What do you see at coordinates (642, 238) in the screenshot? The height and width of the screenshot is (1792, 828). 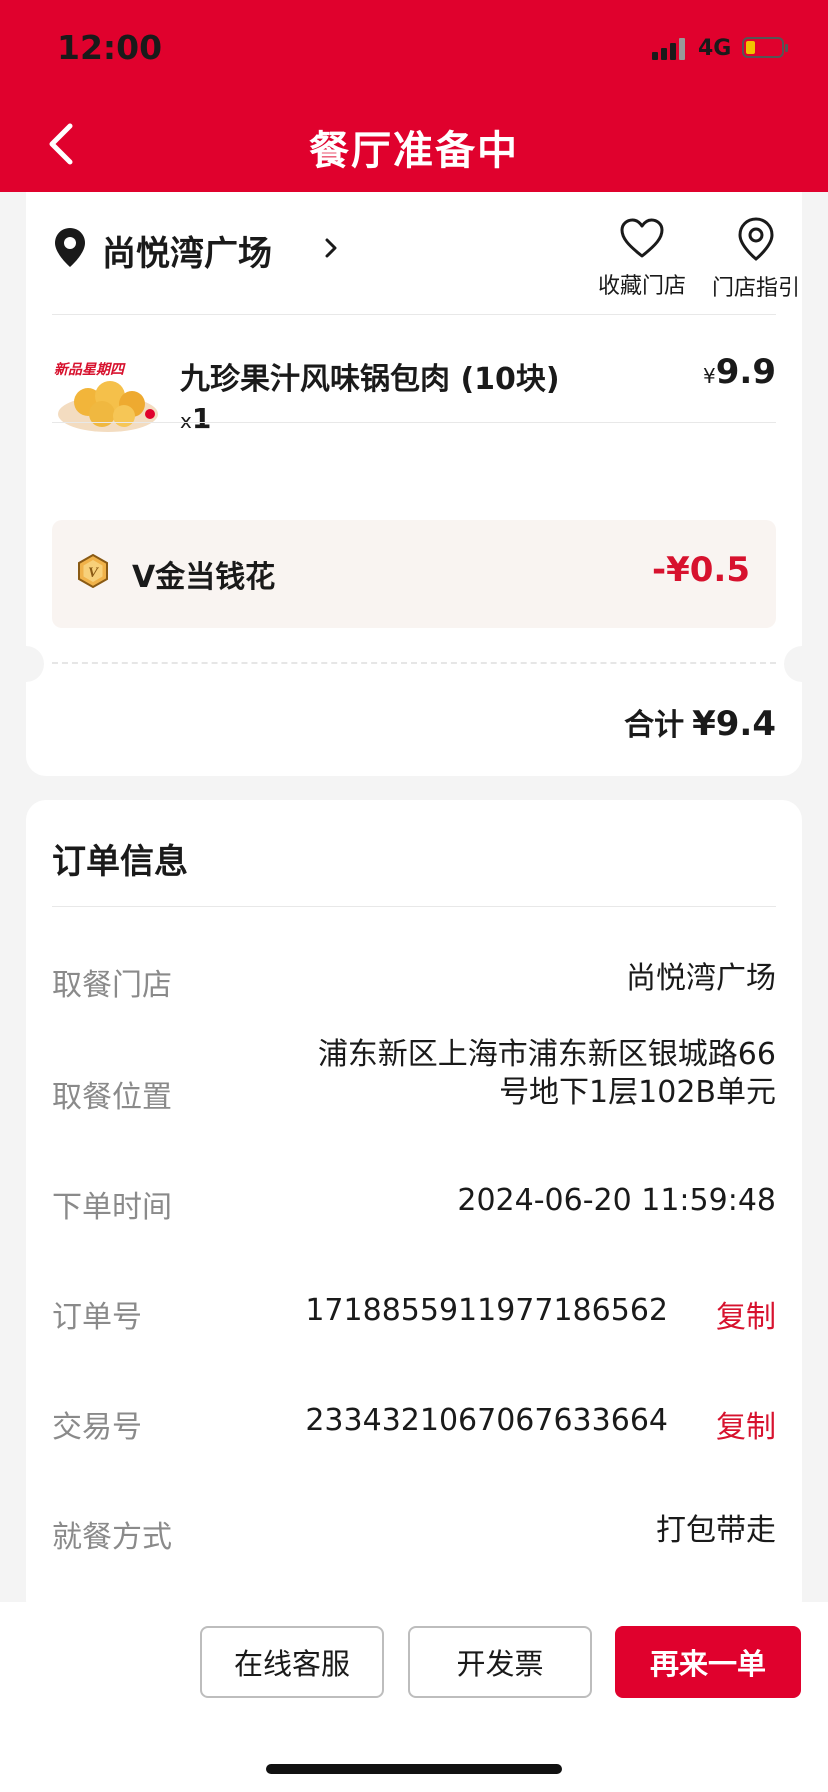 I see `heart-icon` at bounding box center [642, 238].